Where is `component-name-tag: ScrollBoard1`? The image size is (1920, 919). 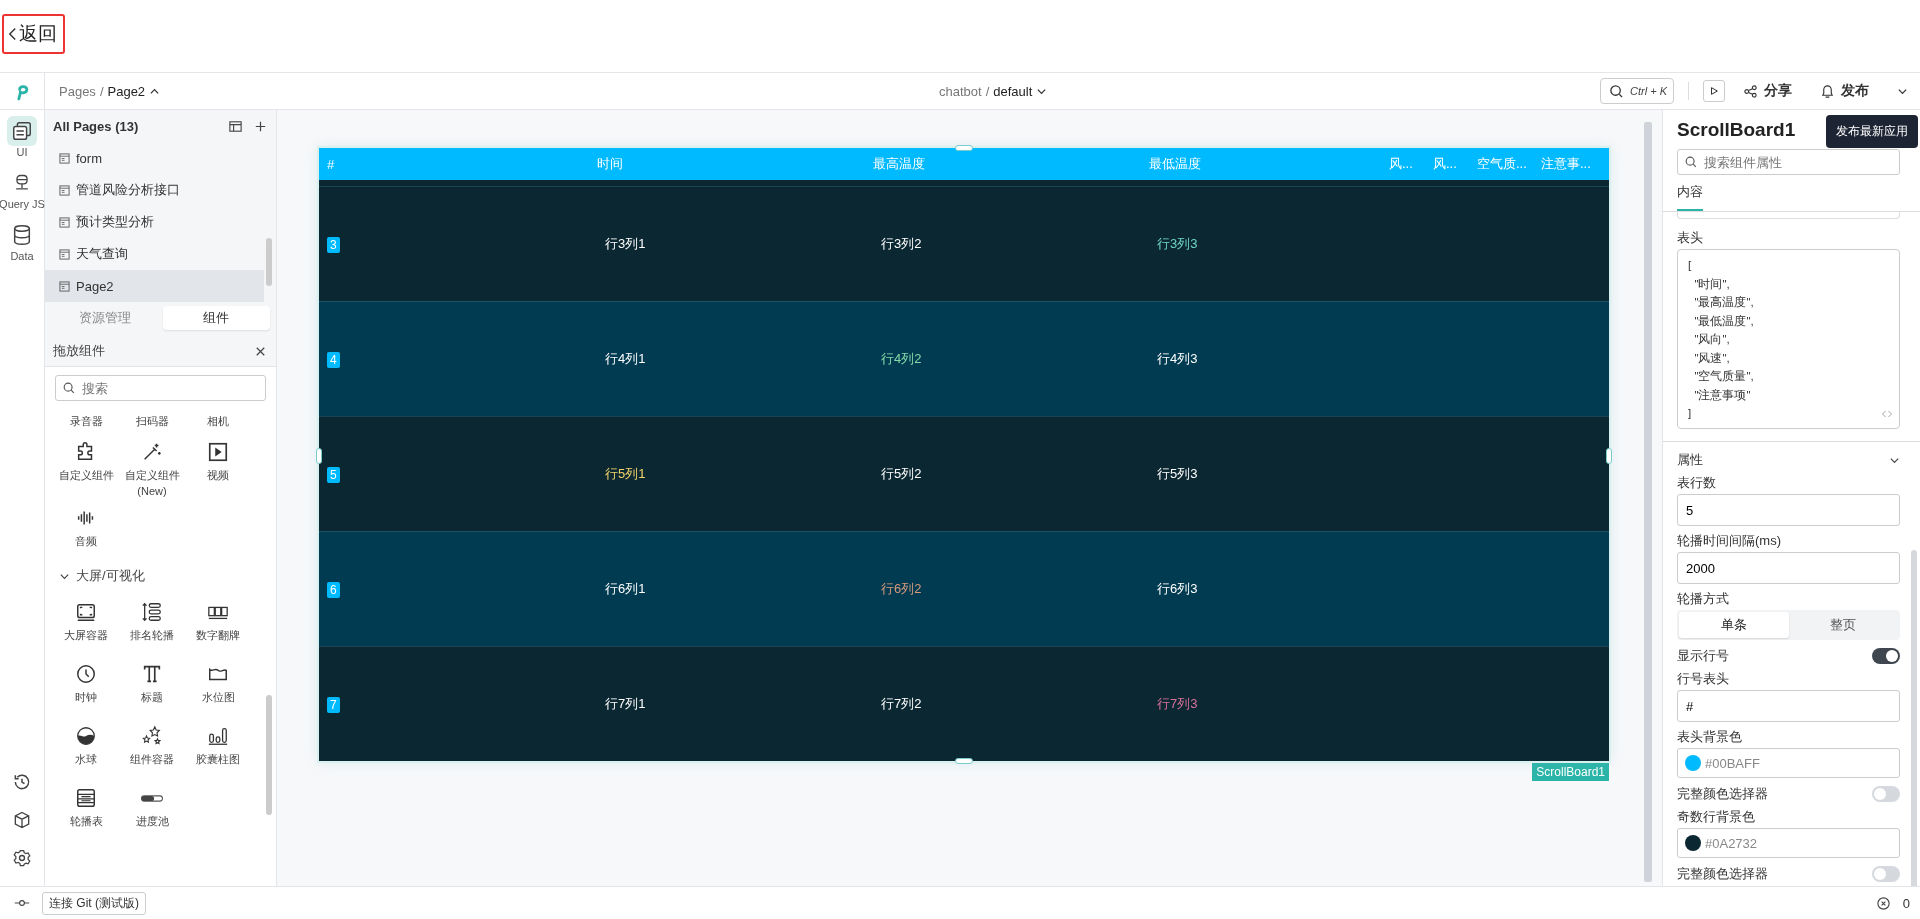
component-name-tag: ScrollBoard1 is located at coordinates (1570, 772).